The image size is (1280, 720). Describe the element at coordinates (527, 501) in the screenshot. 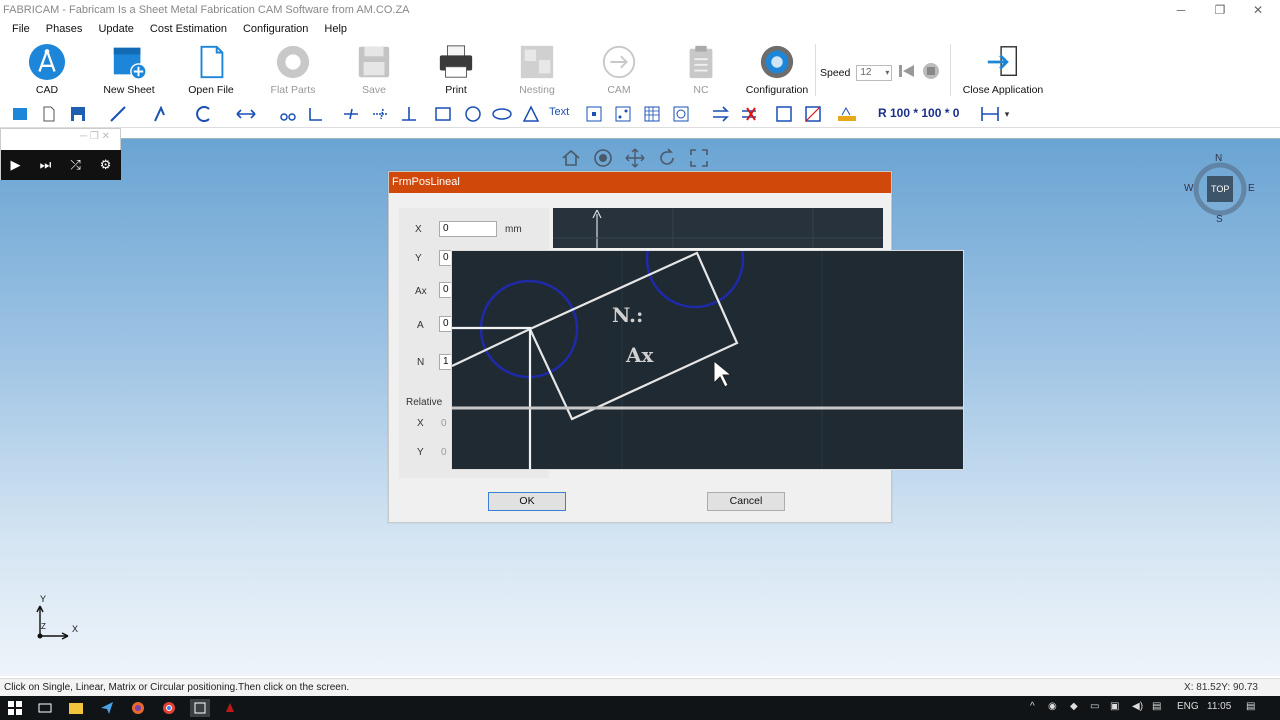

I see `ok-button: OK` at that location.